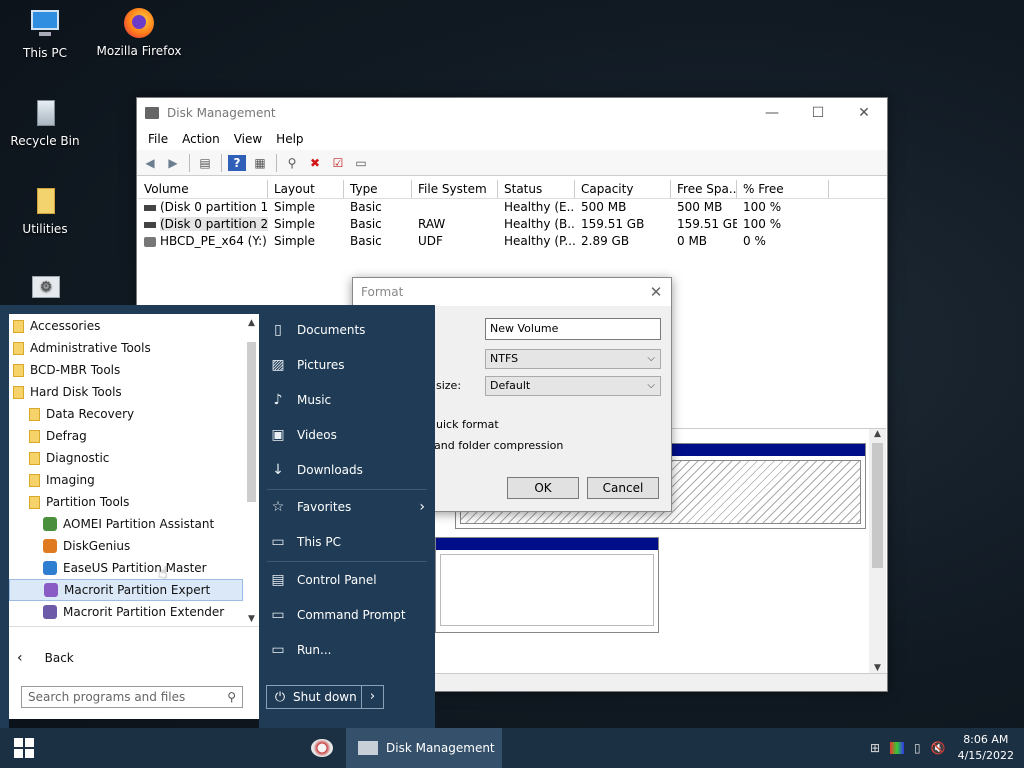  Describe the element at coordinates (317, 330) in the screenshot. I see `start-item-documents: ▯ Documents` at that location.